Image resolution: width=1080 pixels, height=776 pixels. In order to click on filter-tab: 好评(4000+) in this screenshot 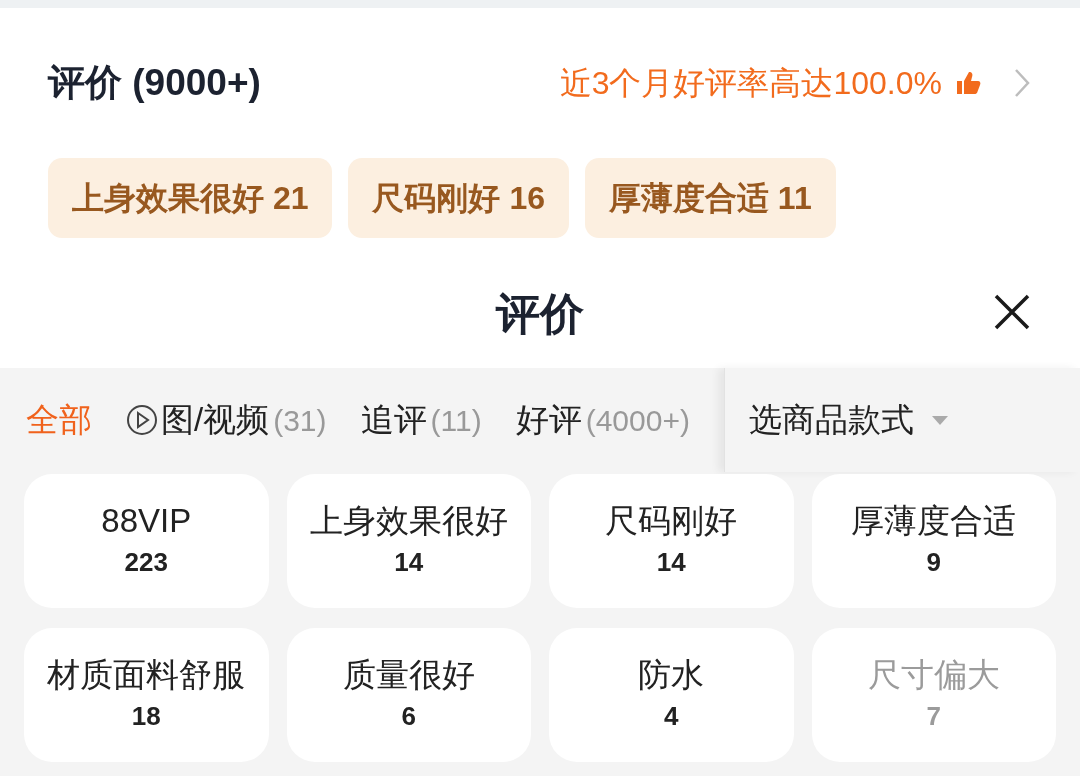, I will do `click(602, 420)`.